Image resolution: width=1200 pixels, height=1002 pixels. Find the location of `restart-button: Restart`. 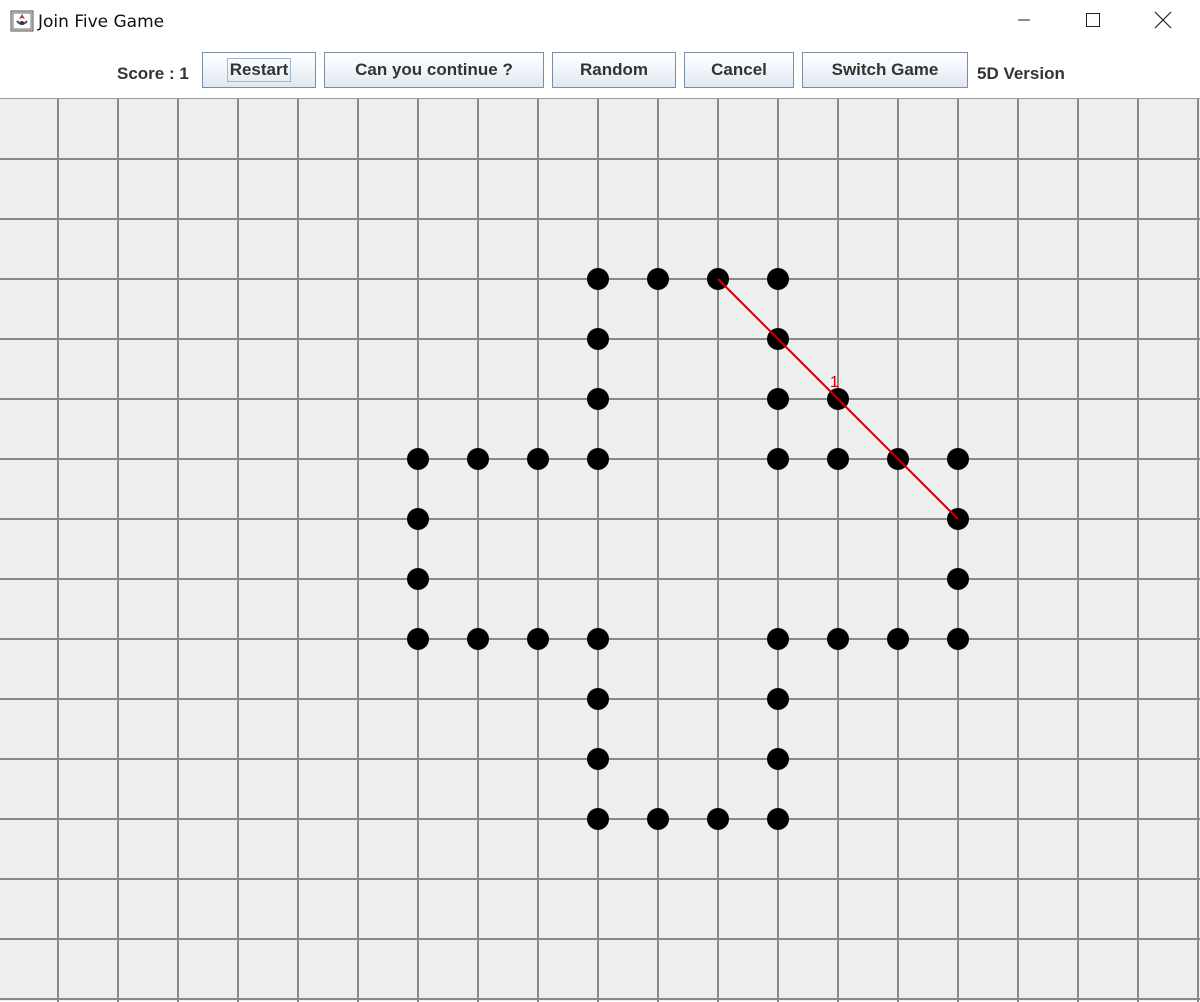

restart-button: Restart is located at coordinates (259, 70).